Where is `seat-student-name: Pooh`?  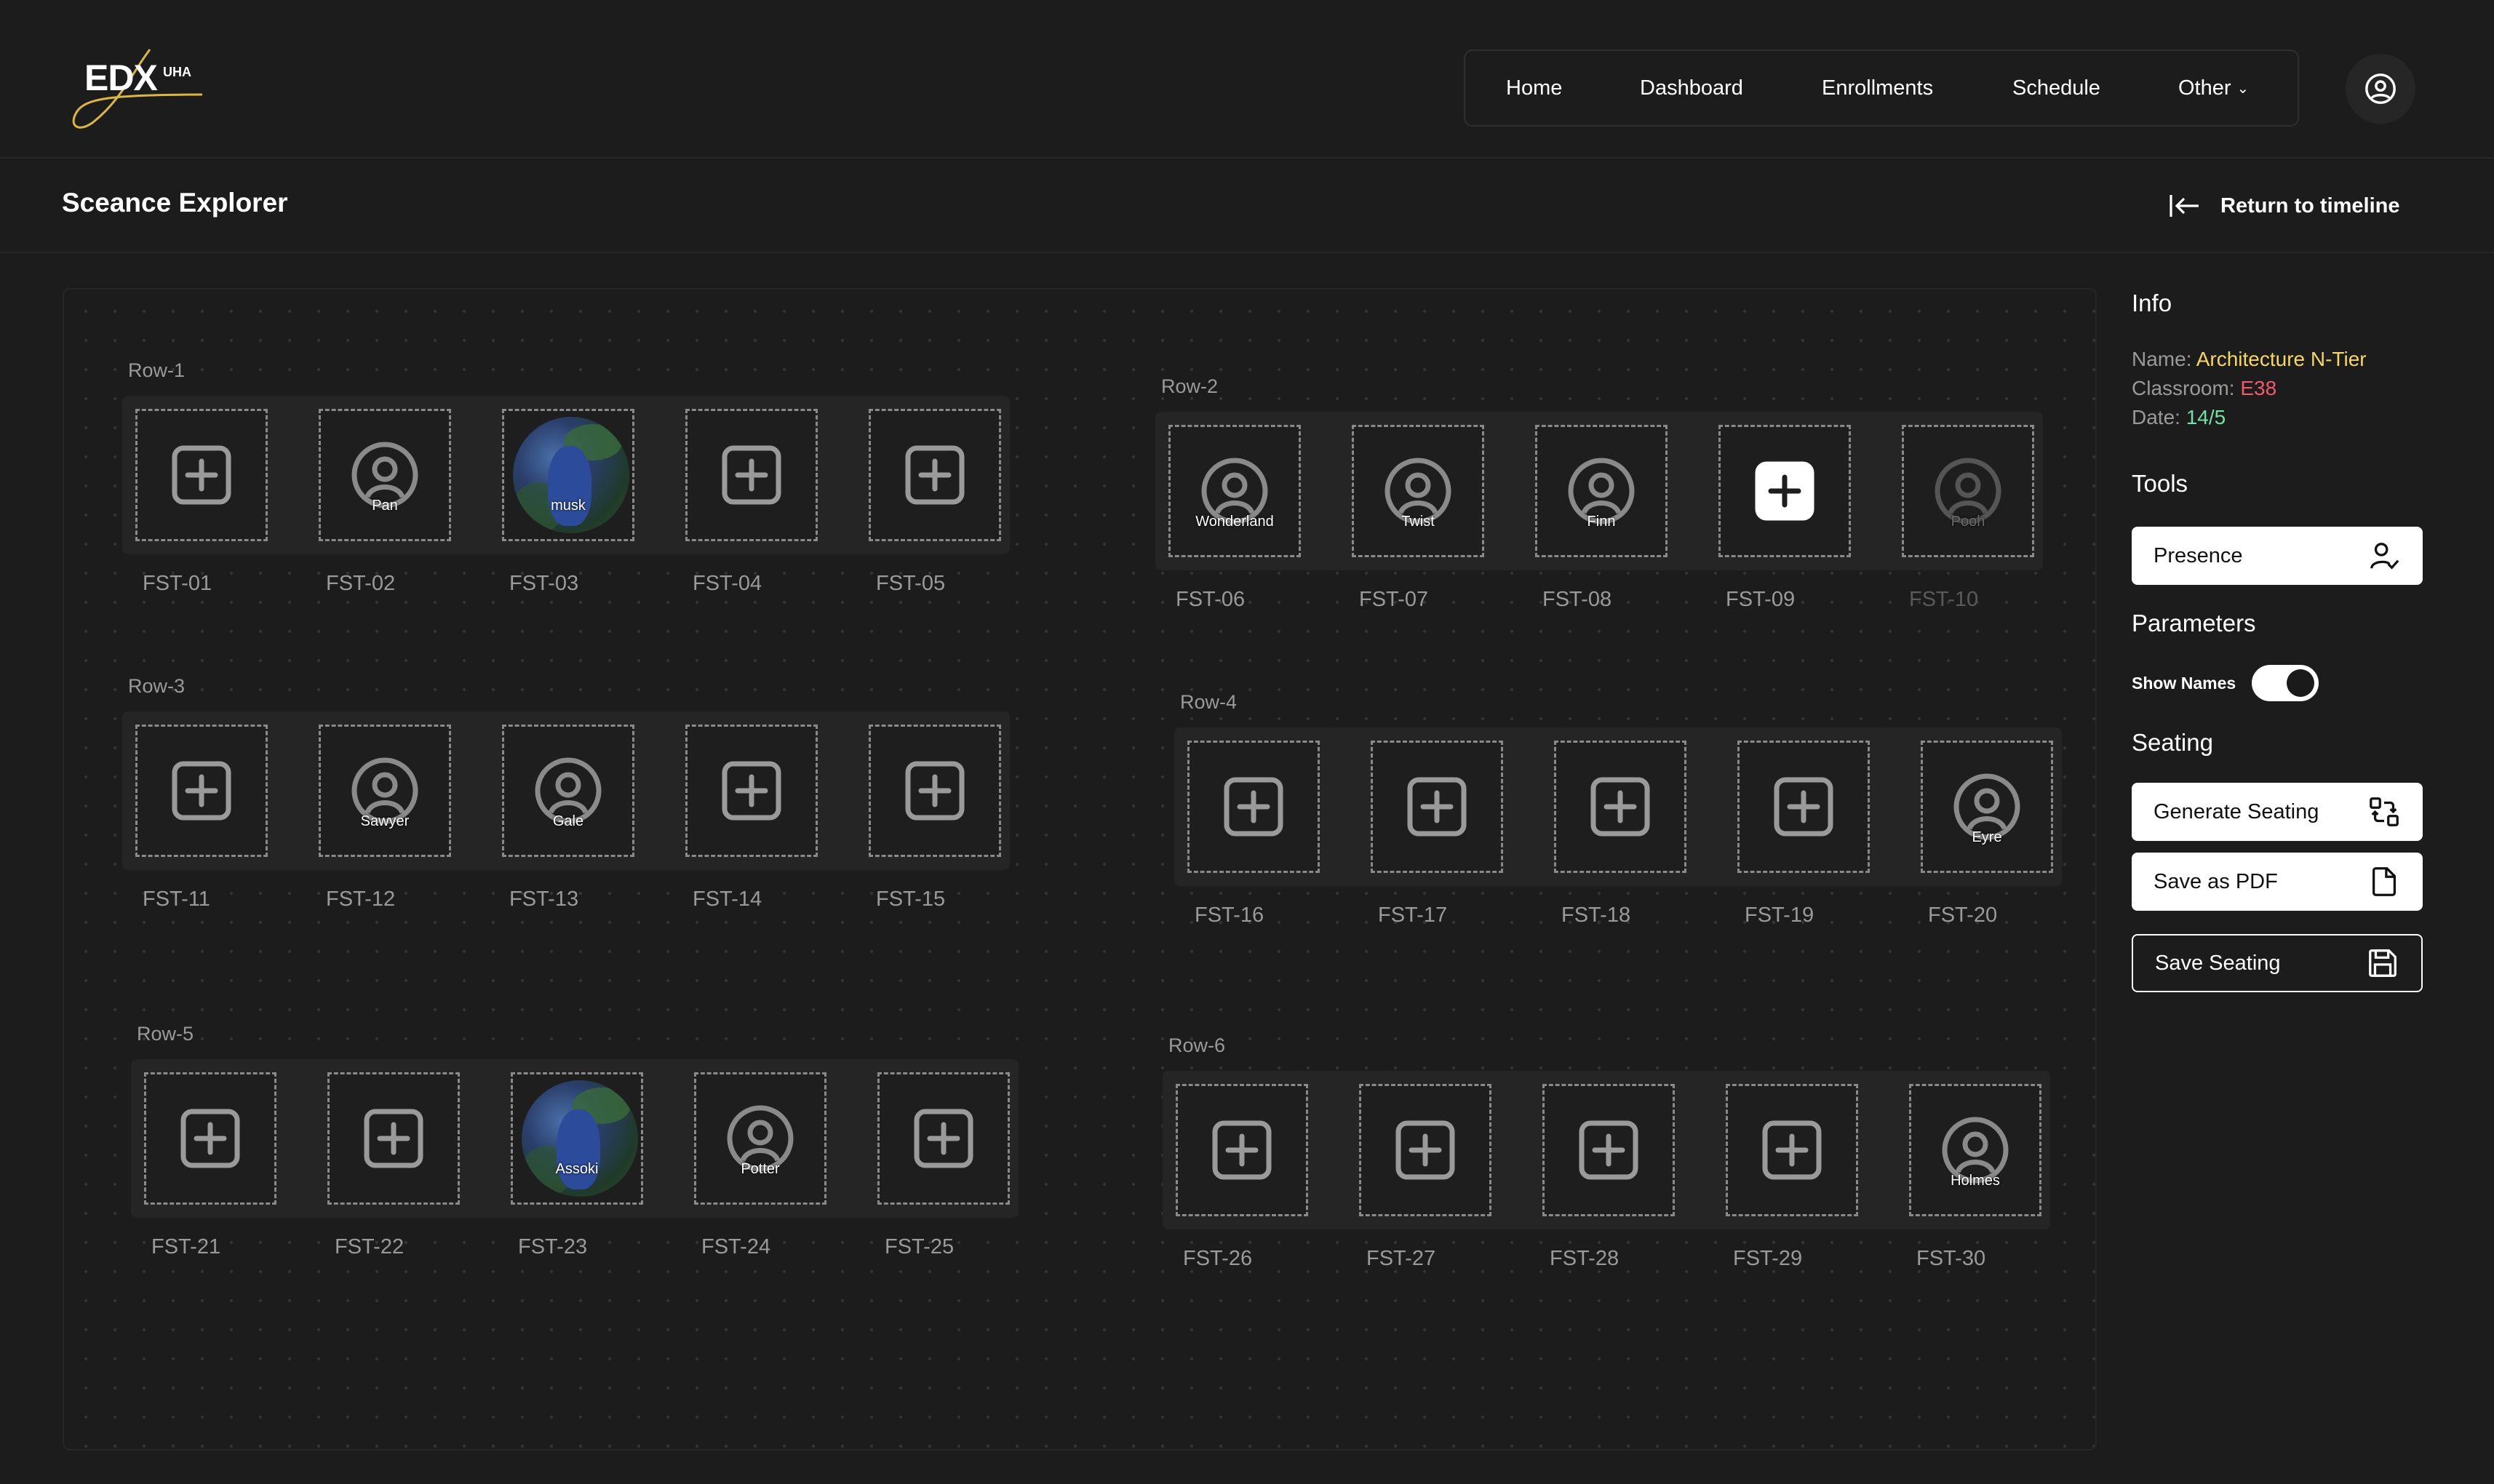 seat-student-name: Pooh is located at coordinates (1968, 522).